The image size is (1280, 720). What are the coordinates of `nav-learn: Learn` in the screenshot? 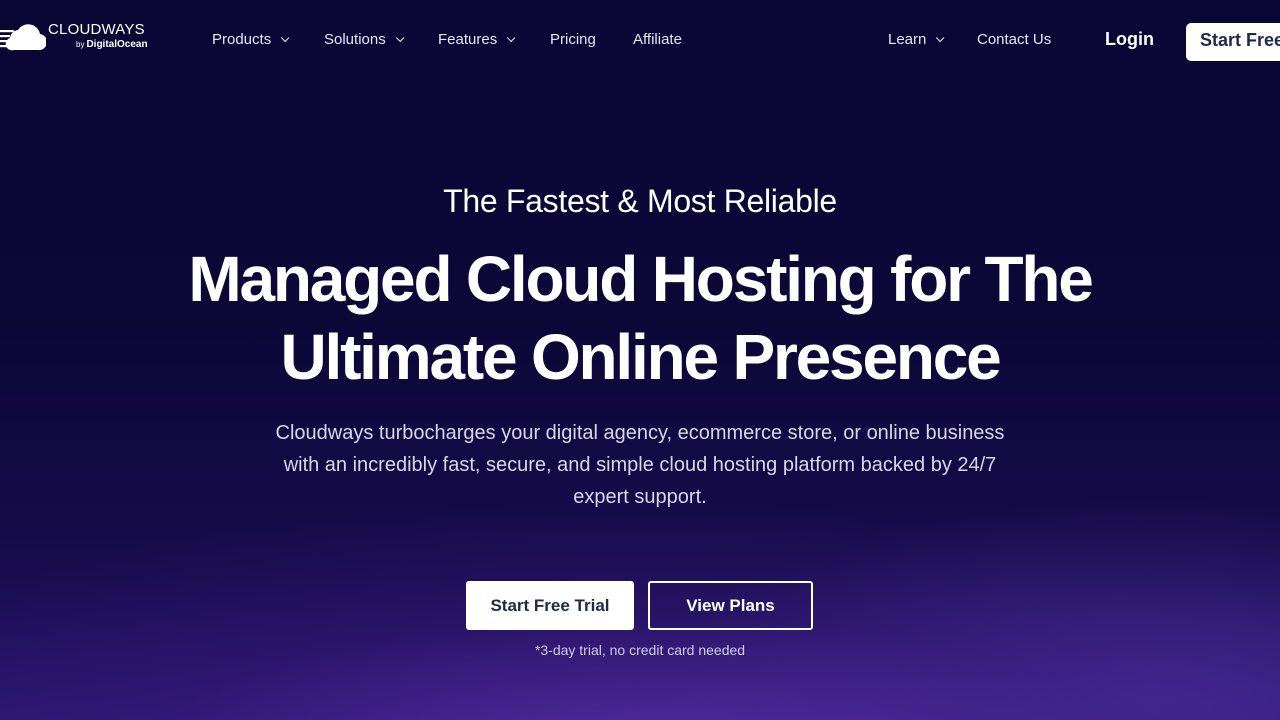 It's located at (916, 39).